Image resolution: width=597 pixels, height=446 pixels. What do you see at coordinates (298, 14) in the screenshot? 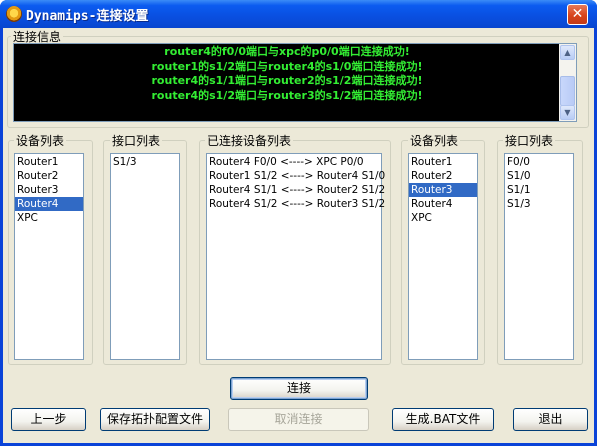
I see `title-bar: Dynamips-连接设置 ✕` at bounding box center [298, 14].